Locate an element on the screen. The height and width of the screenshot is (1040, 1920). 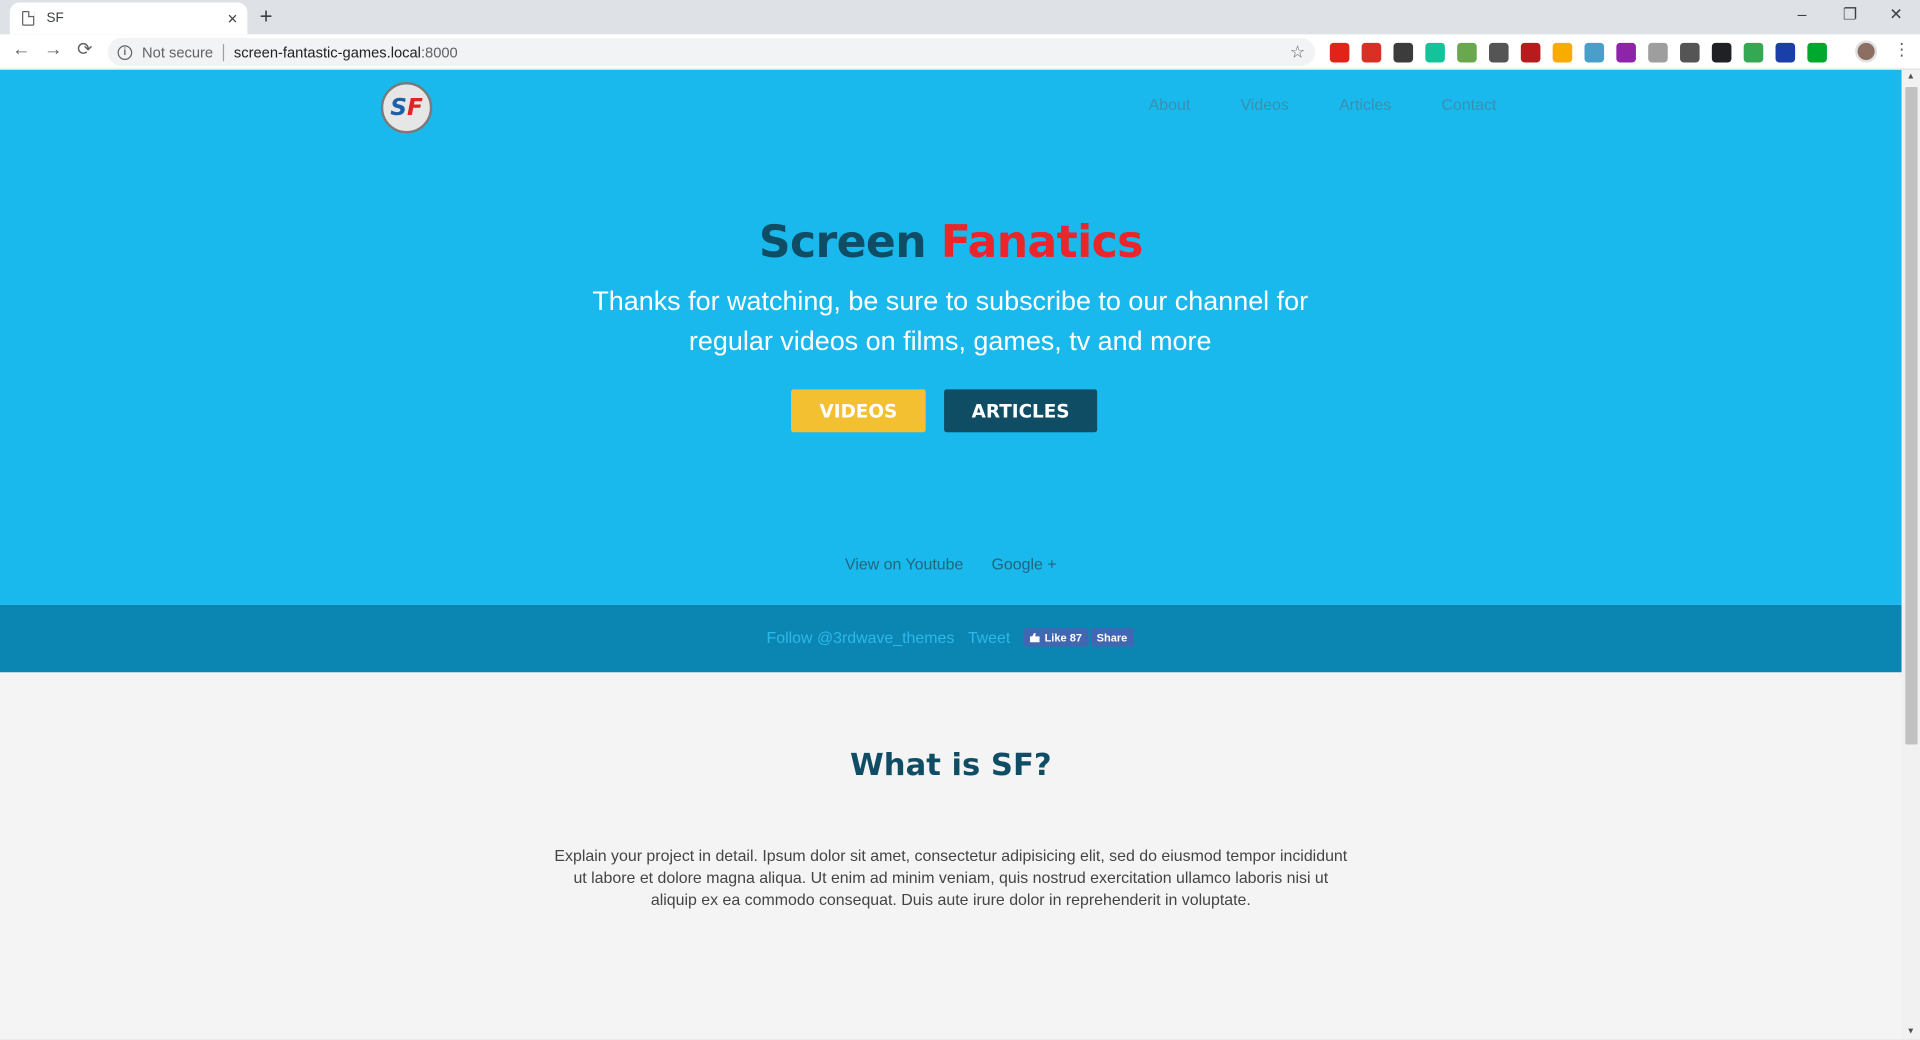
scrollbar-thumb is located at coordinates (1911, 415).